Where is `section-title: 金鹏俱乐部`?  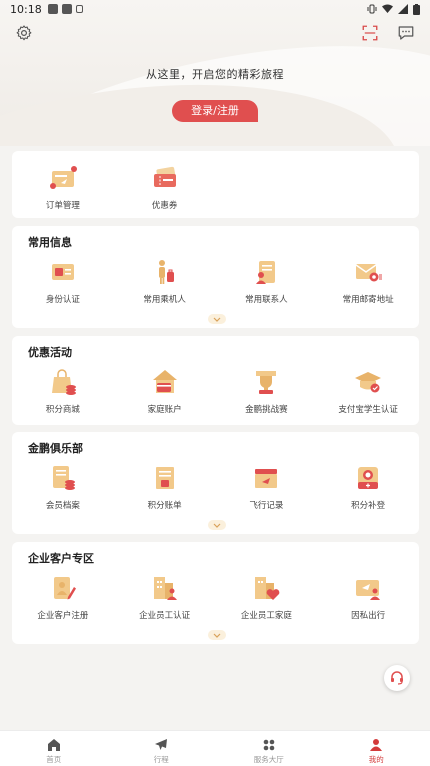 section-title: 金鹏俱乐部 is located at coordinates (55, 448).